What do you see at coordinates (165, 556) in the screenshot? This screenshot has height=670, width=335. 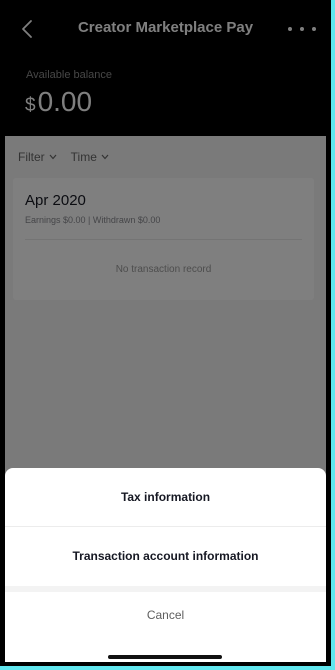 I see `transaction-account-option: Transaction account information` at bounding box center [165, 556].